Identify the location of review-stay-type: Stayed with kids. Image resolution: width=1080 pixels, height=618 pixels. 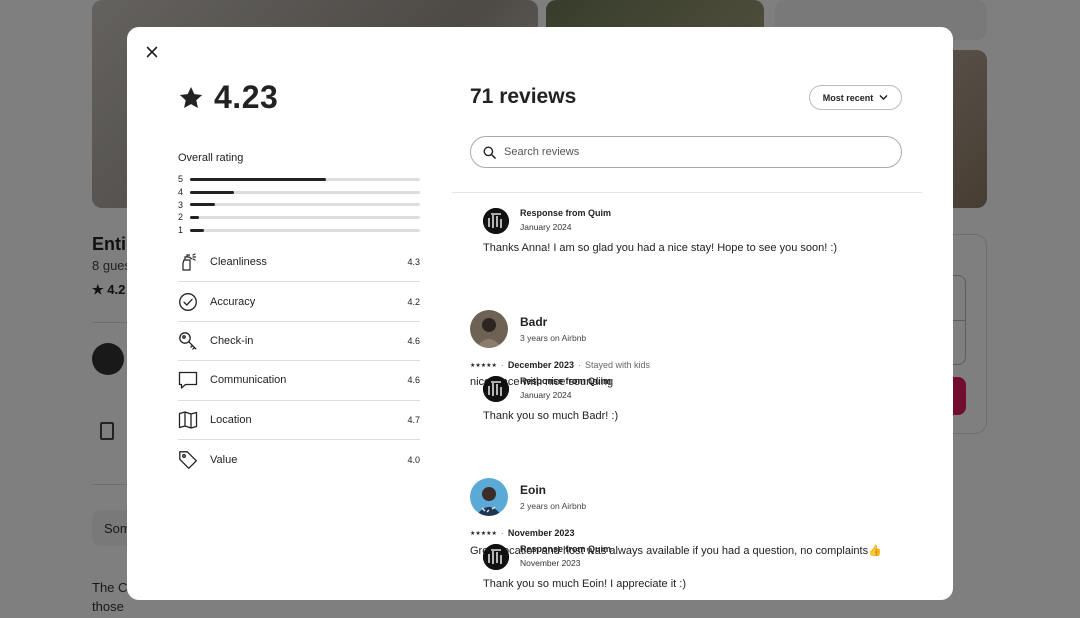
(617, 365).